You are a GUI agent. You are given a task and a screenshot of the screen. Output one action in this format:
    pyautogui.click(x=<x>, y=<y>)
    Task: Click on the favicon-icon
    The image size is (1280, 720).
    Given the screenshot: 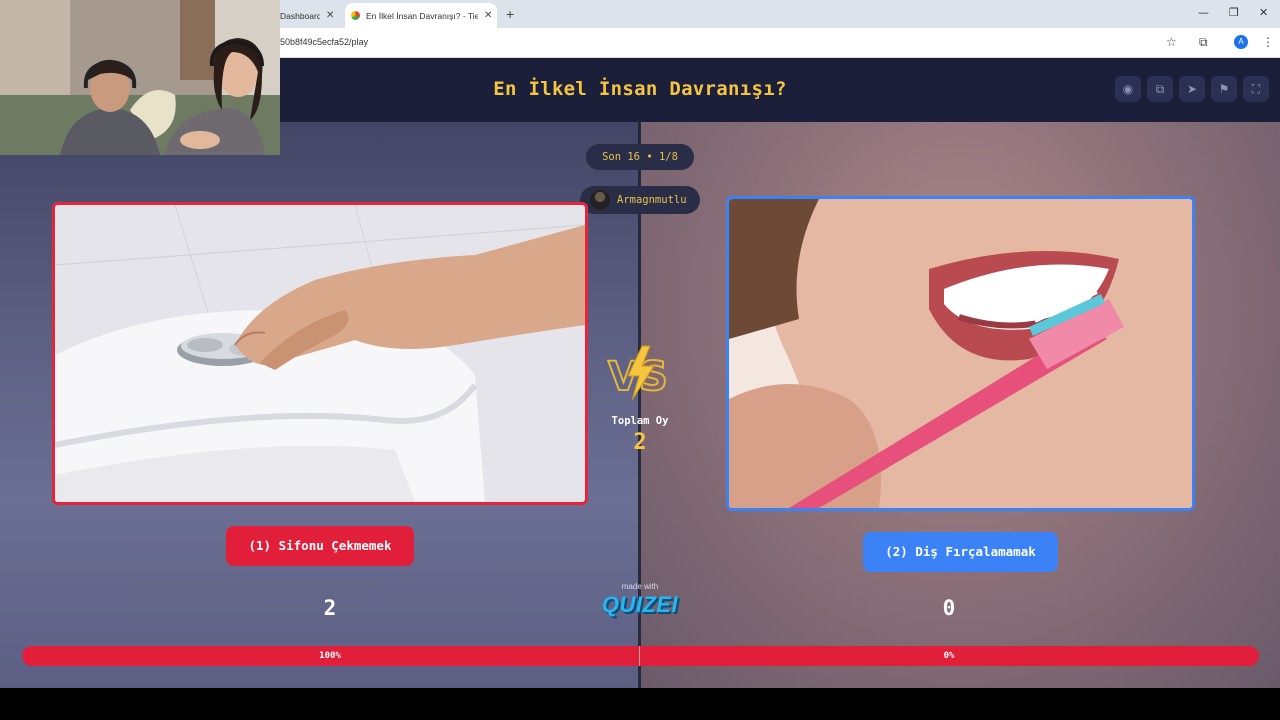 What is the action you would take?
    pyautogui.click(x=355, y=15)
    